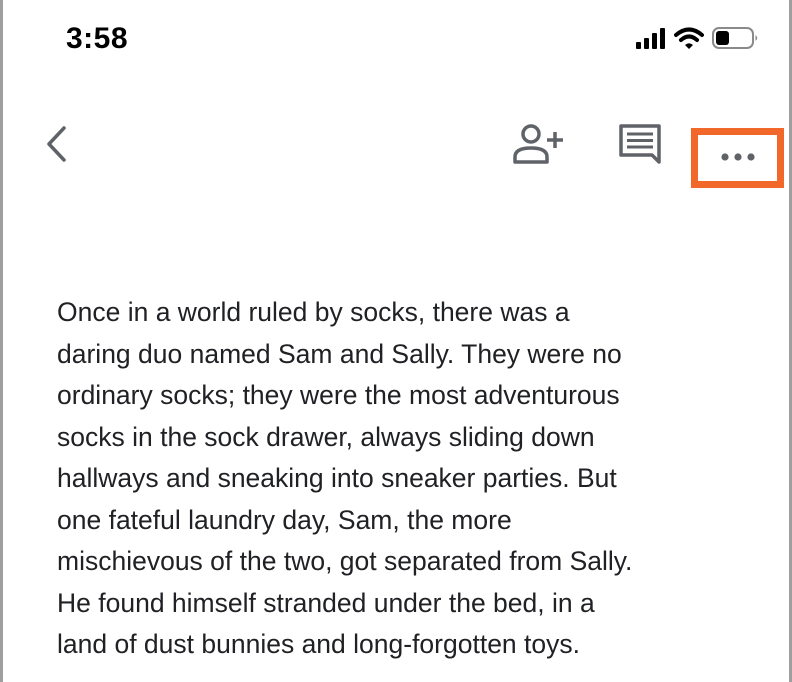 The height and width of the screenshot is (682, 792). Describe the element at coordinates (736, 40) in the screenshot. I see `battery-icon` at that location.